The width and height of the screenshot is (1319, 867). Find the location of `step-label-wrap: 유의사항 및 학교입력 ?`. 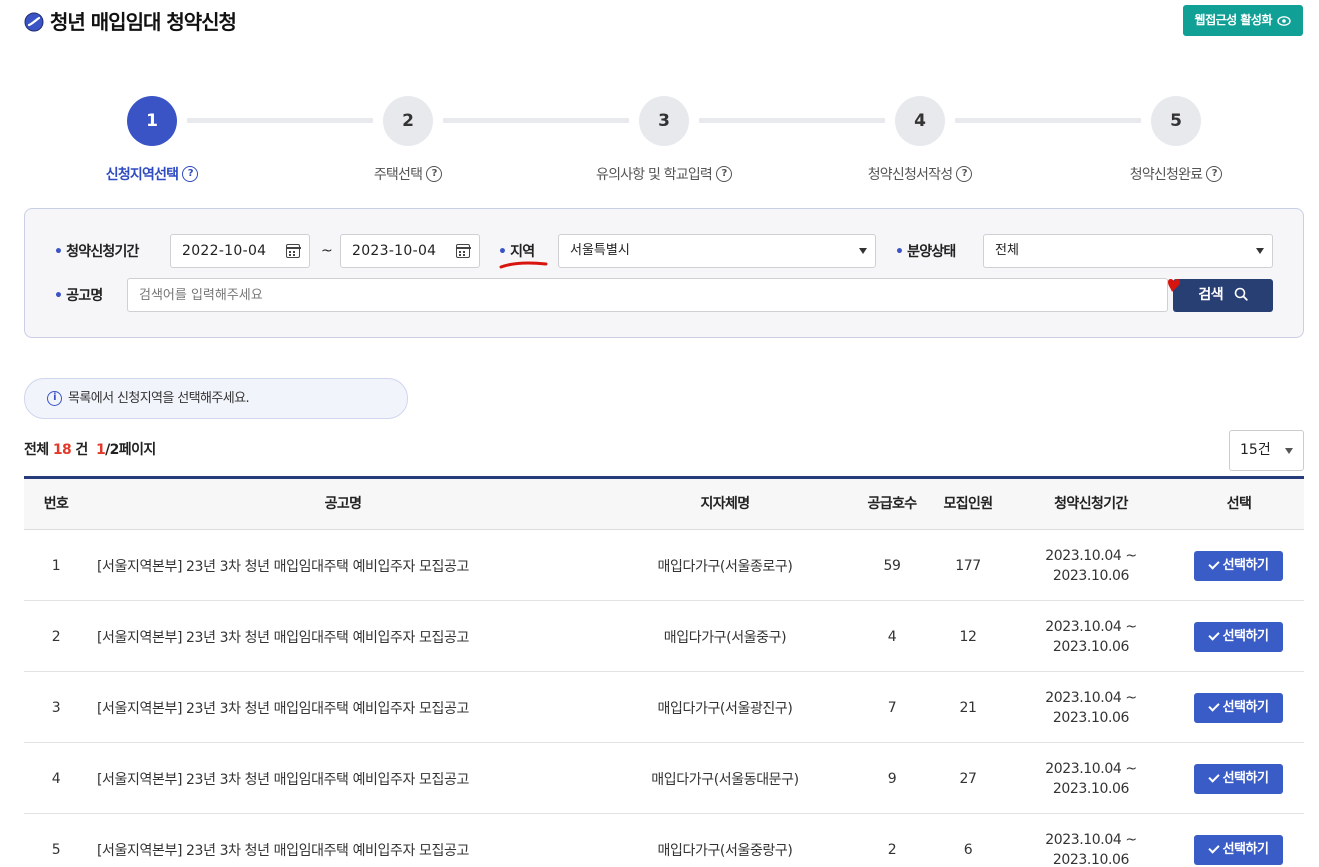

step-label-wrap: 유의사항 및 학교입력 ? is located at coordinates (664, 174).